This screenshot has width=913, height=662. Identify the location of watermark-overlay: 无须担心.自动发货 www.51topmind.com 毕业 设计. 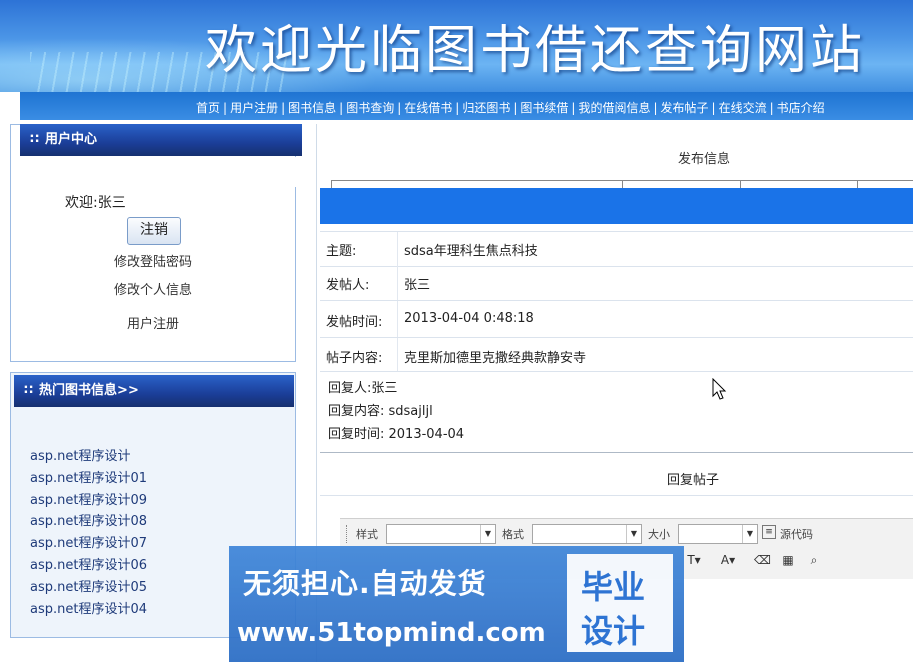
(456, 604).